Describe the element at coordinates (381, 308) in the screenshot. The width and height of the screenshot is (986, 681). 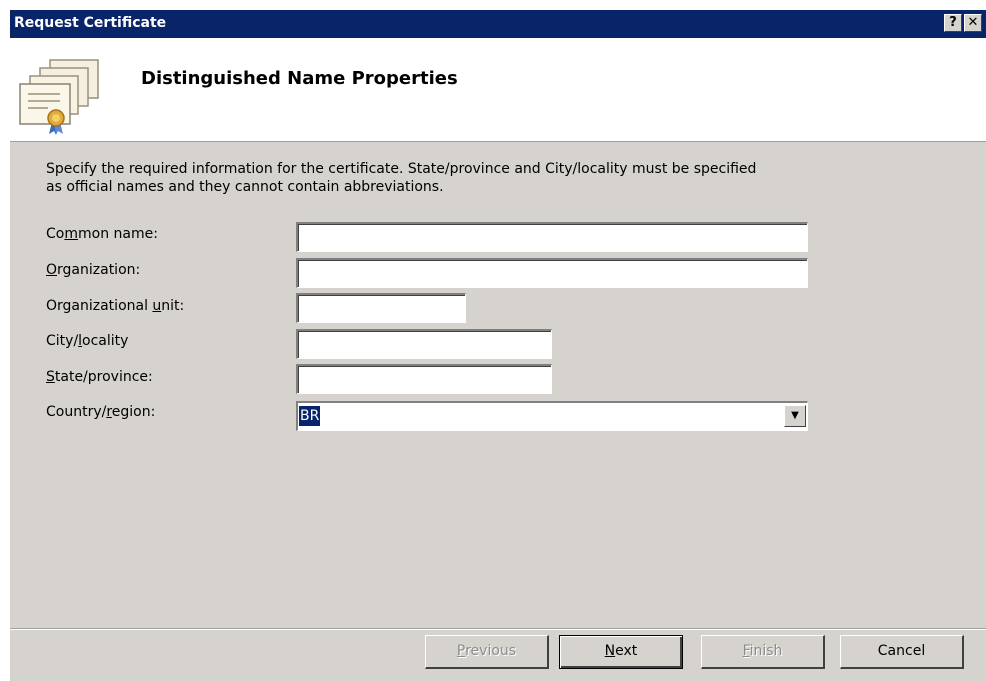
I see `organizational-unit-input` at that location.